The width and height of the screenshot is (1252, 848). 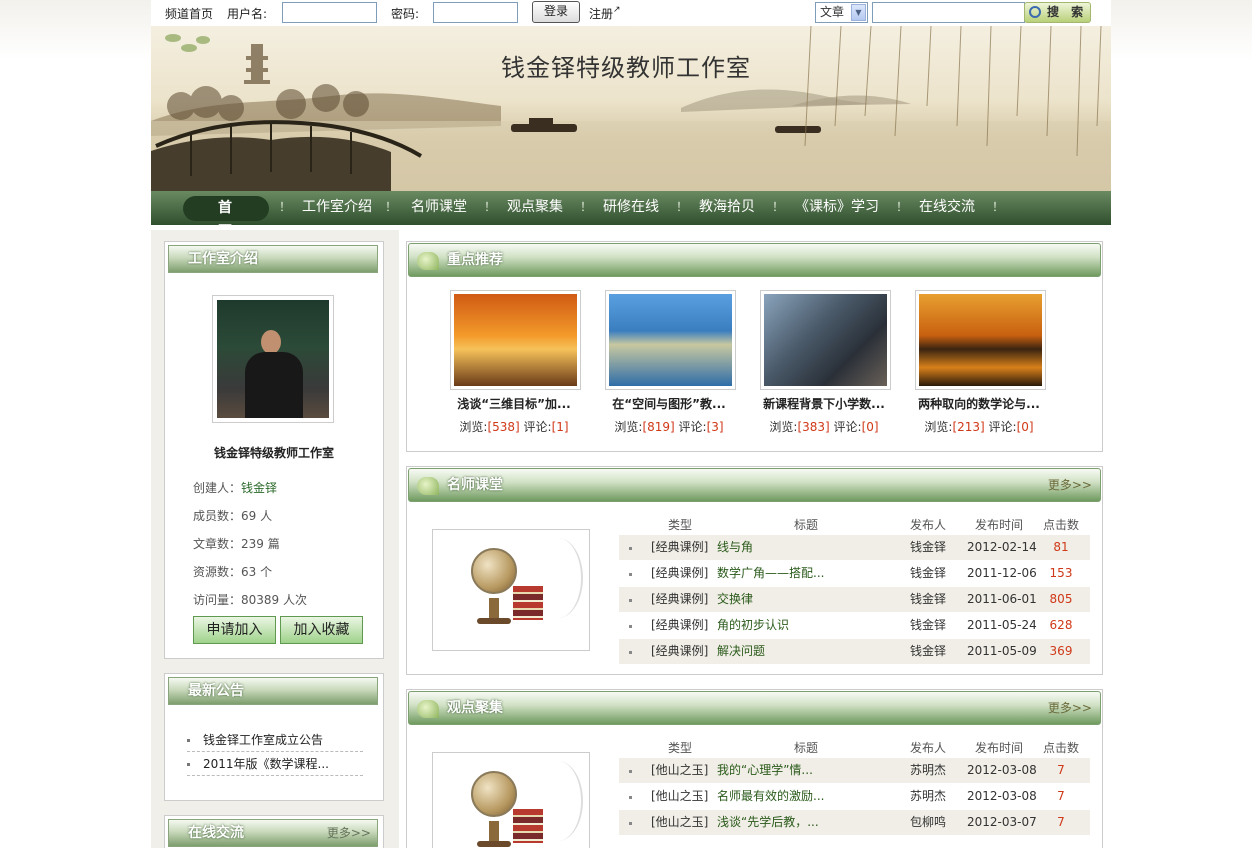 I want to click on add-favorite-button: 加入收藏, so click(x=321, y=630).